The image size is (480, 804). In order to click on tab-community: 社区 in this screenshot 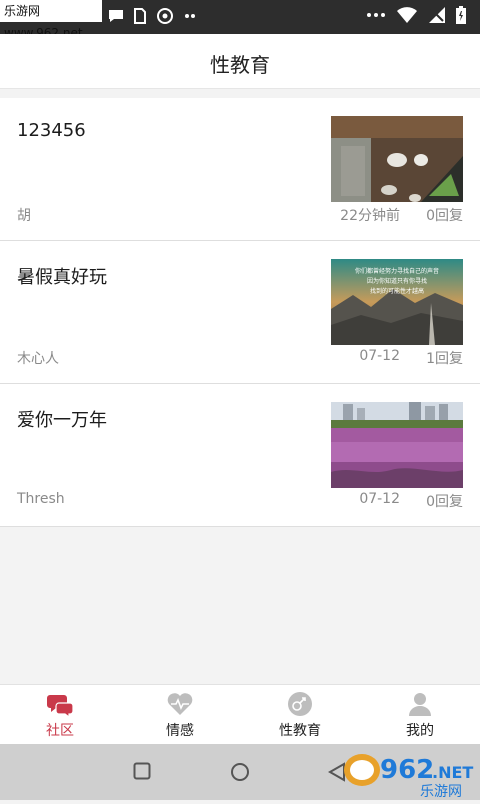, I will do `click(60, 715)`.